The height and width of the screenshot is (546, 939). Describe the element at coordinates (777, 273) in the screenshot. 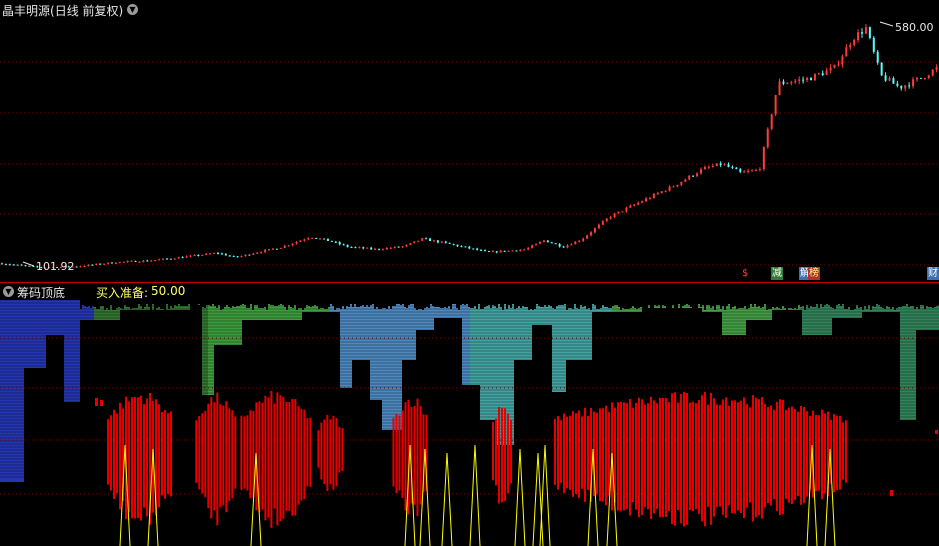

I see `reduction-marker: 减` at that location.